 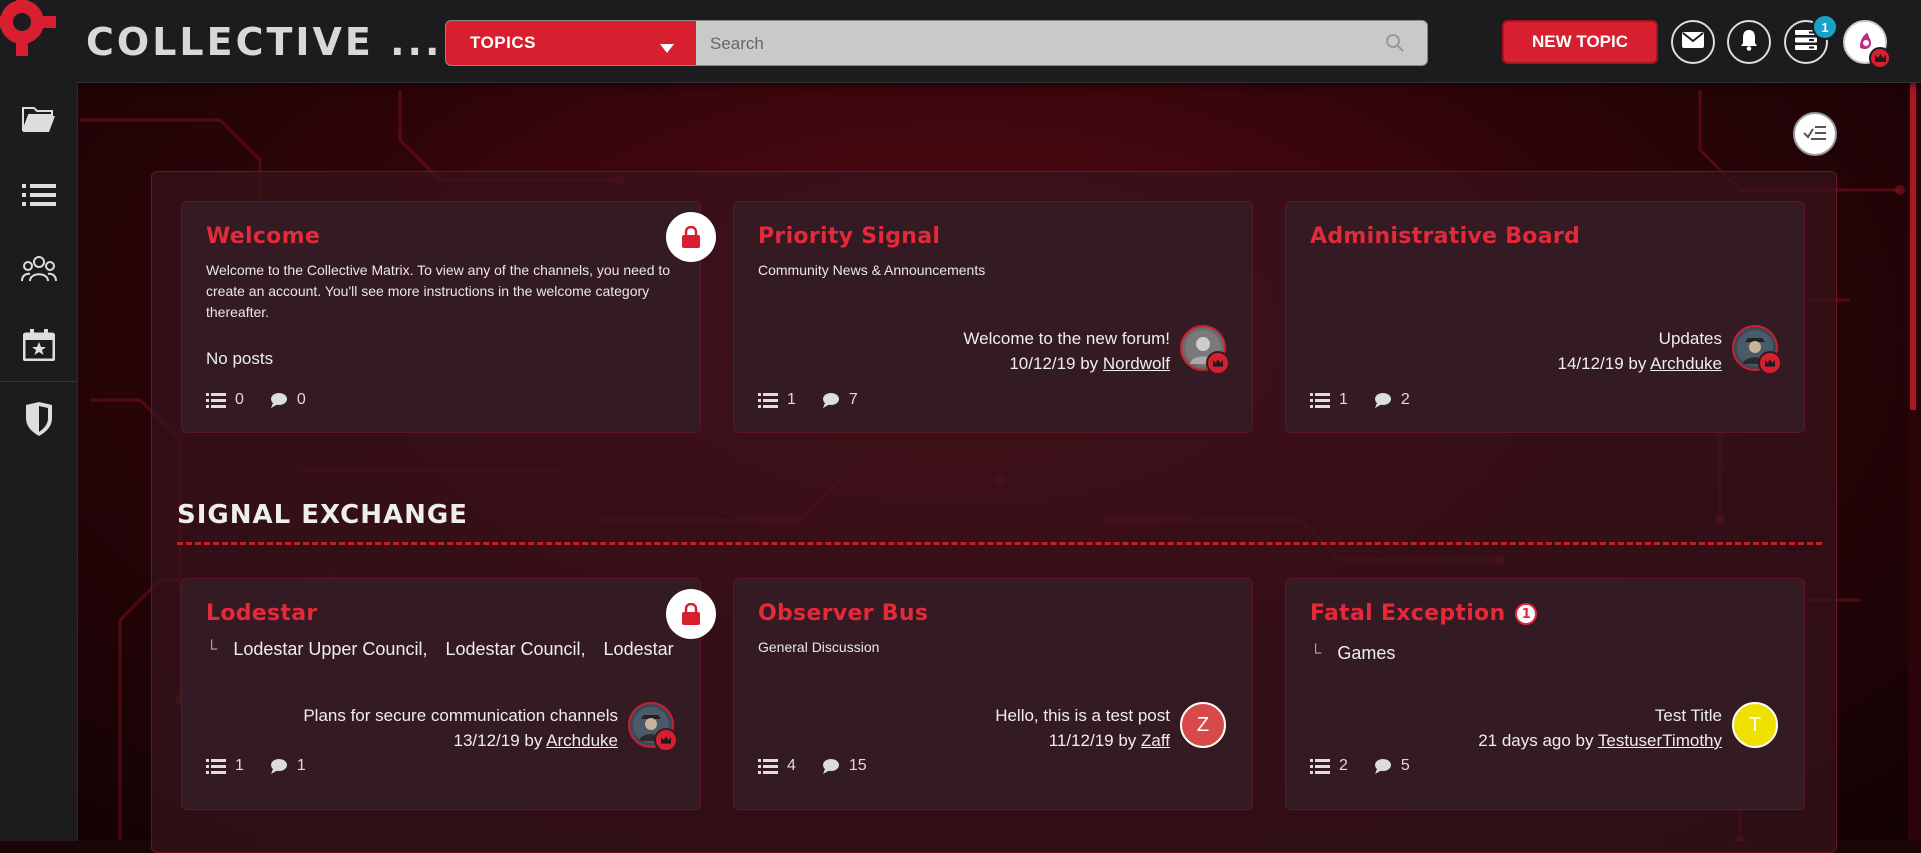 I want to click on search-icon, so click(x=1395, y=45).